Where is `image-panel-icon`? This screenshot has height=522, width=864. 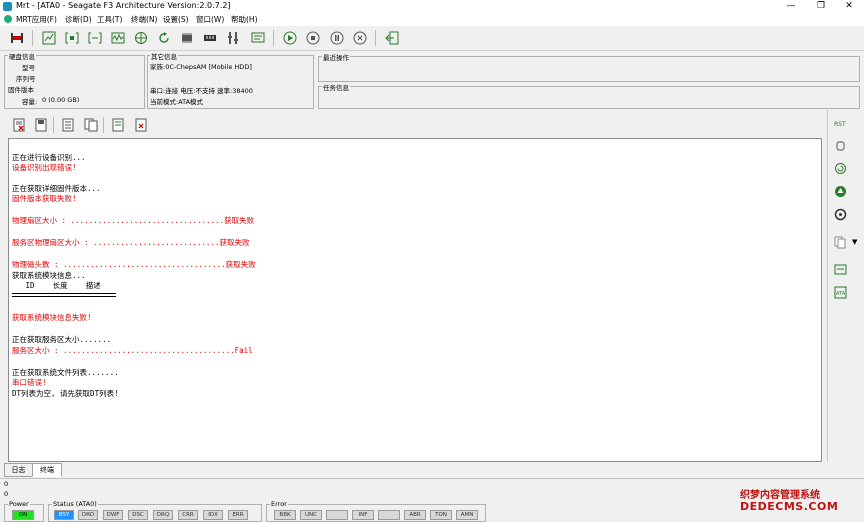
image-panel-icon is located at coordinates (840, 269).